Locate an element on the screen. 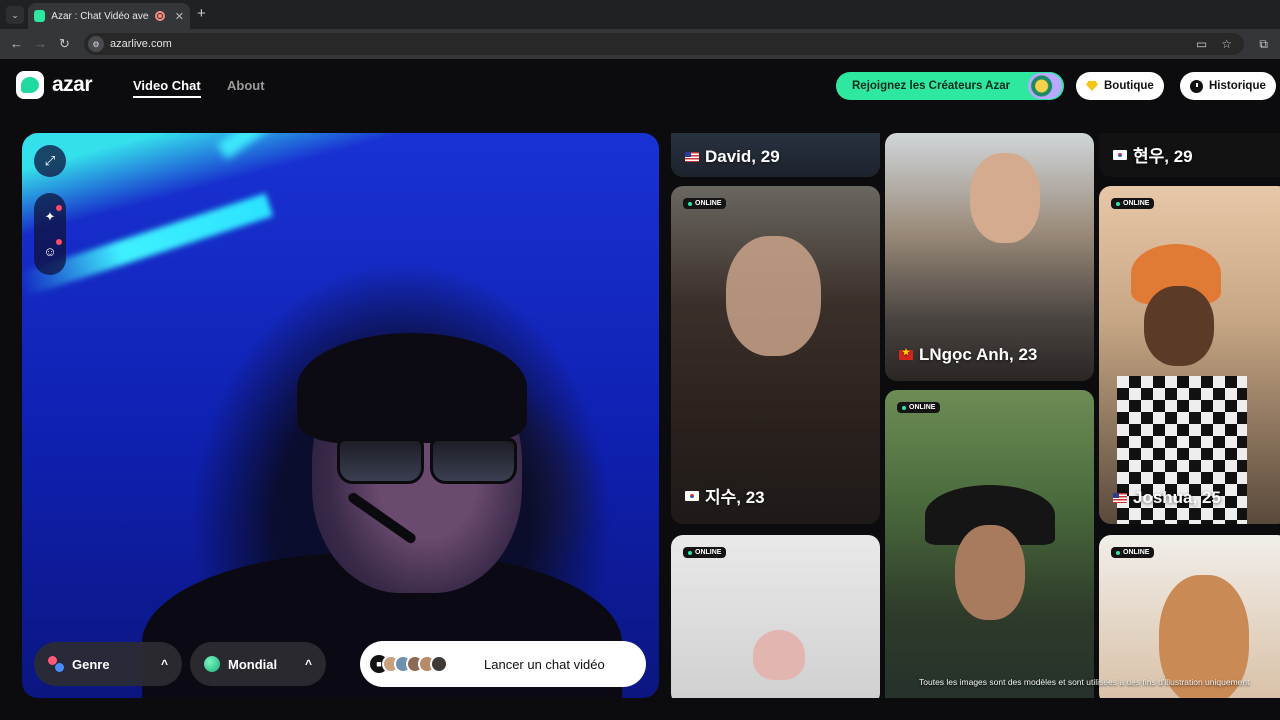 The width and height of the screenshot is (1280, 720). site-info-icon: ⚙ is located at coordinates (96, 44).